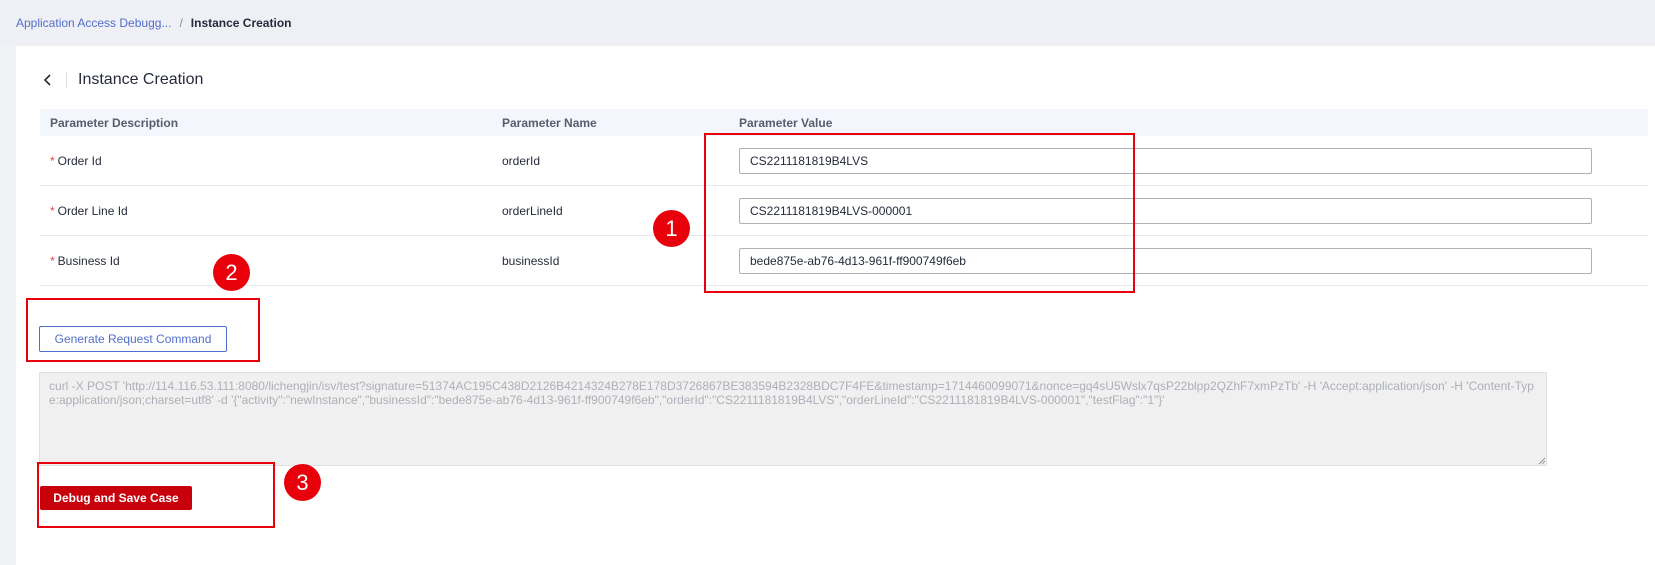 This screenshot has height=565, width=1655. I want to click on param-name: businessId, so click(531, 260).